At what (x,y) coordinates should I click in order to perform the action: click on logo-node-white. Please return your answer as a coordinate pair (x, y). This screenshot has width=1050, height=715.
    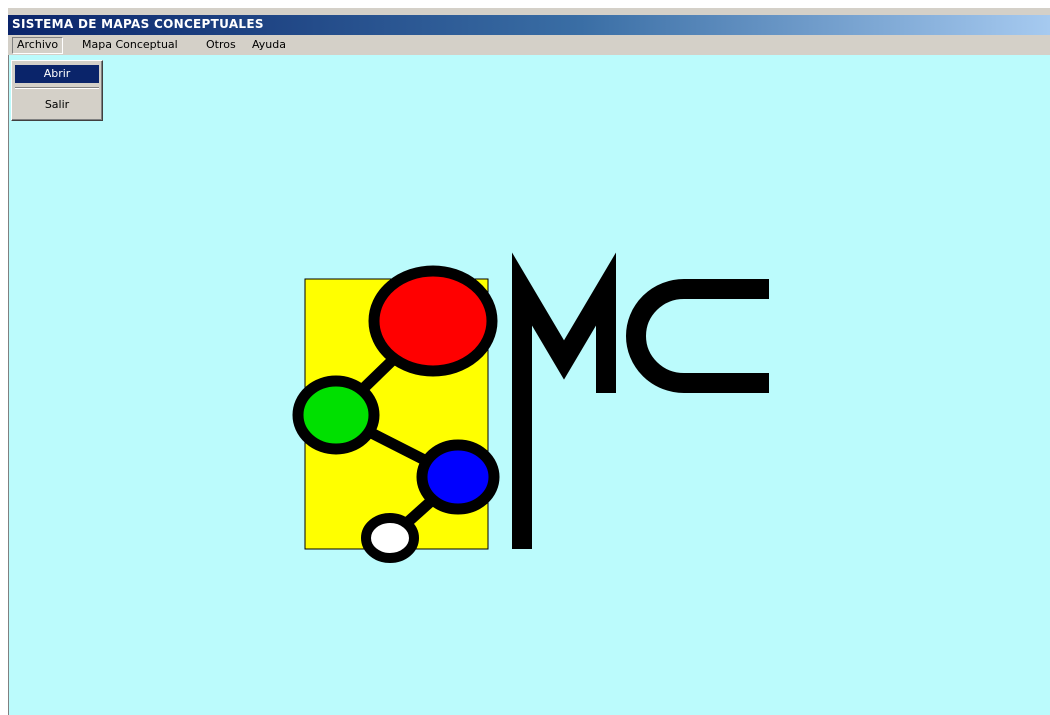
    Looking at the image, I should click on (390, 538).